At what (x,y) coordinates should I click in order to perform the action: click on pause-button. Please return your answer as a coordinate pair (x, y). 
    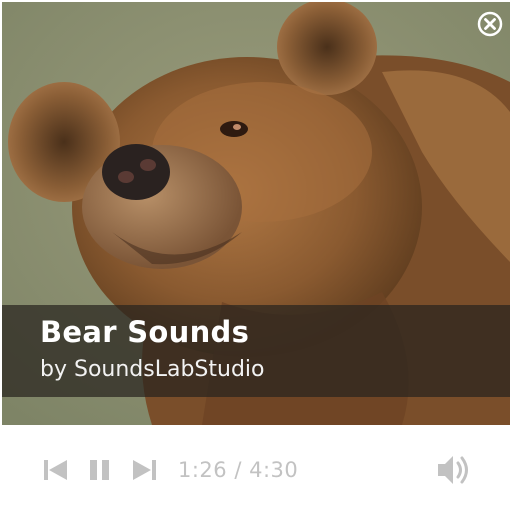
    Looking at the image, I should click on (100, 470).